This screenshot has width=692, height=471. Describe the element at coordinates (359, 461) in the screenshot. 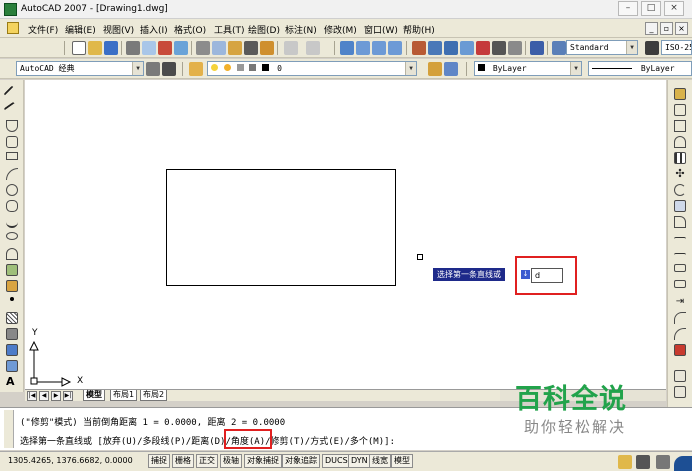

I see `dyn-toggle: DYN` at that location.